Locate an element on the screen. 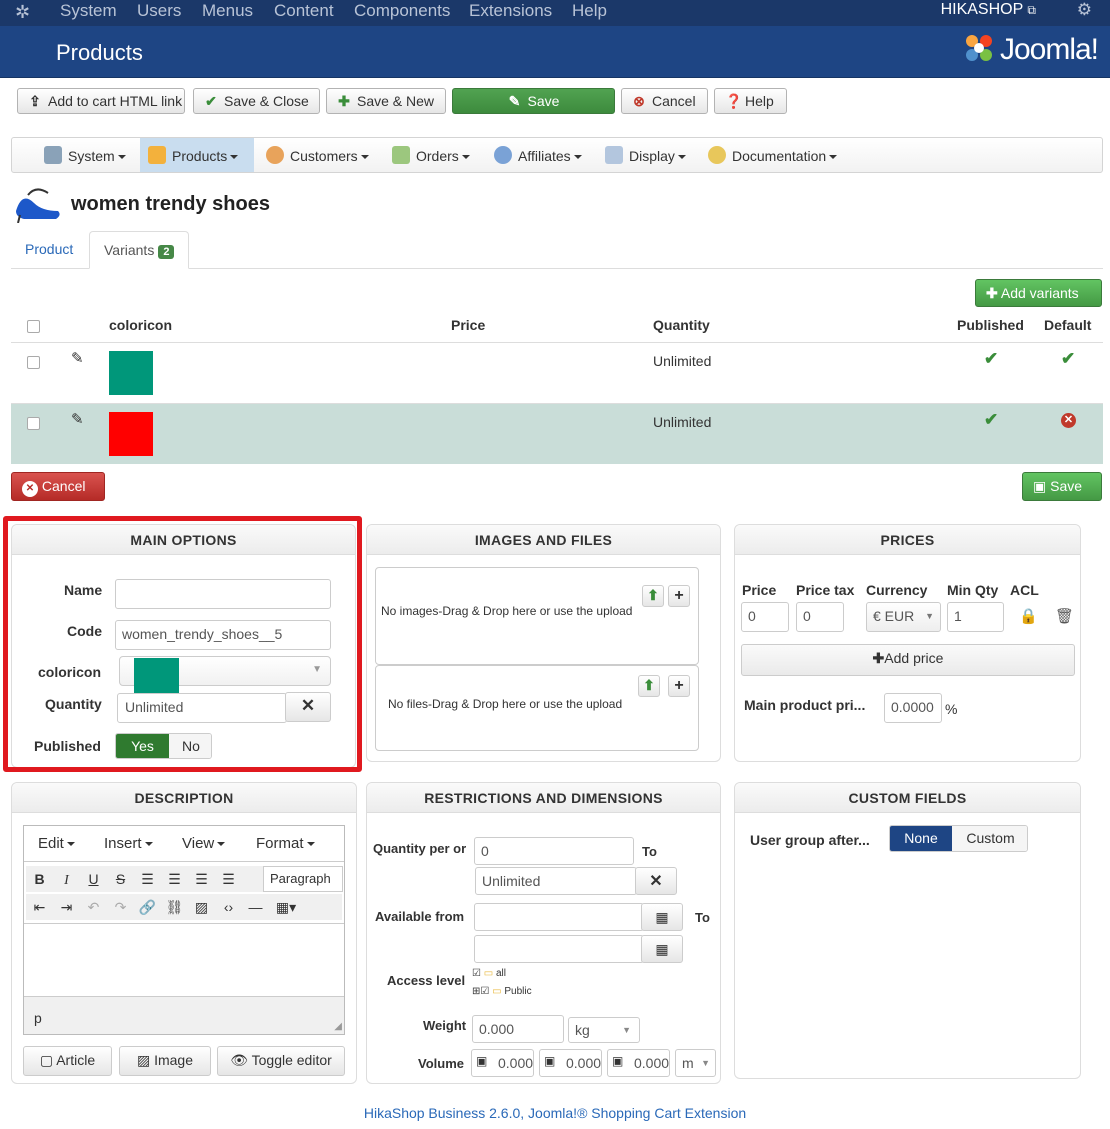 Image resolution: width=1110 pixels, height=1129 pixels. image-icon: ▨ is located at coordinates (201, 907).